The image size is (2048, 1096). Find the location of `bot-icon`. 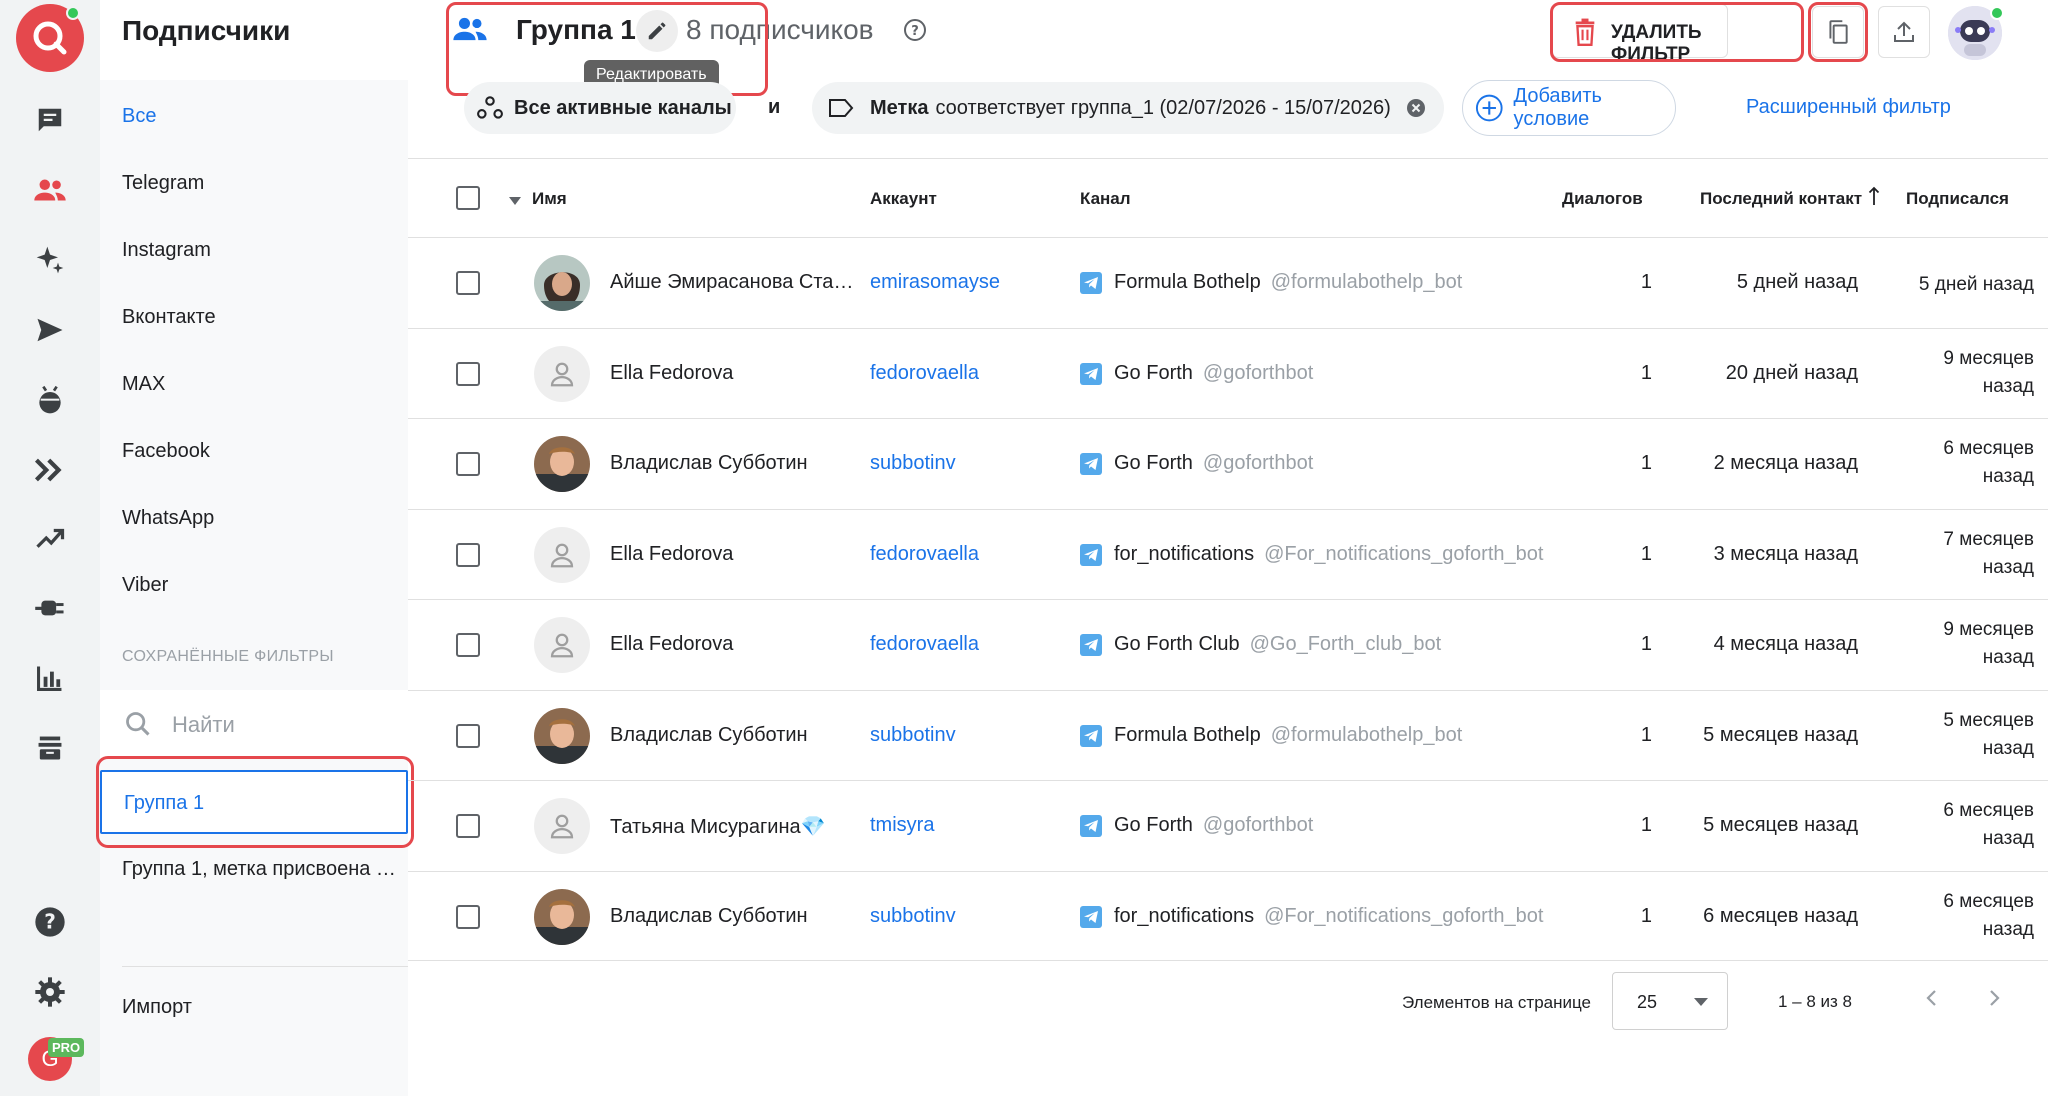

bot-icon is located at coordinates (50, 400).